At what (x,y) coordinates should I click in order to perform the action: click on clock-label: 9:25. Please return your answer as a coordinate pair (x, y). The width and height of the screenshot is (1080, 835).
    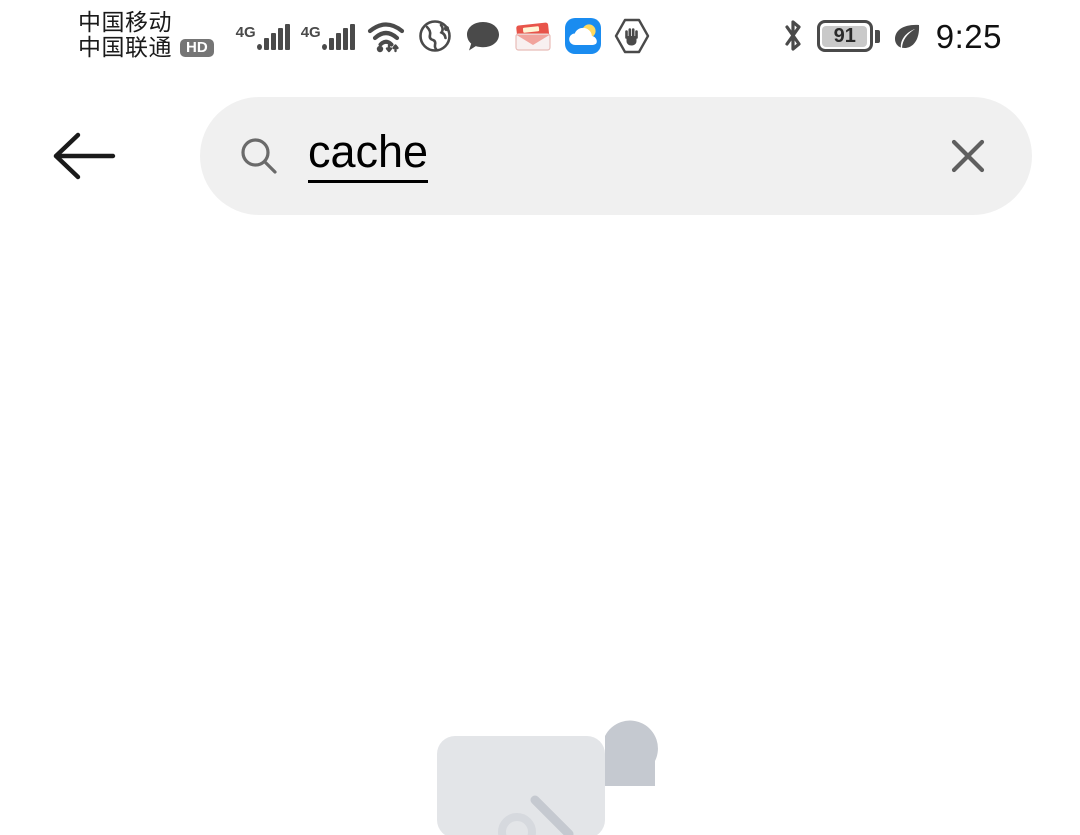
    Looking at the image, I should click on (968, 36).